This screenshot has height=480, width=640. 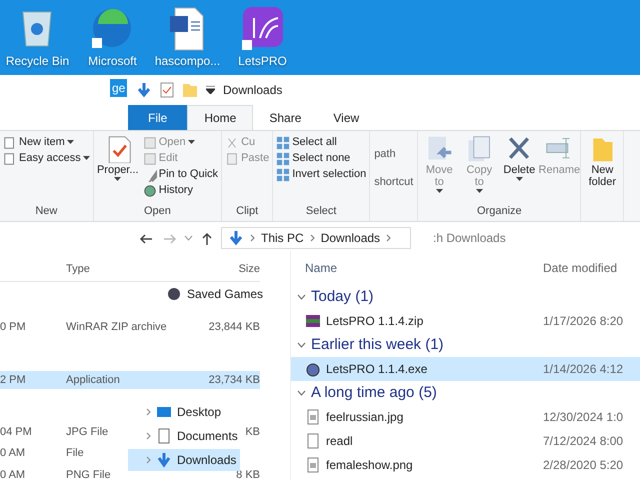 I want to click on file-row: 2 PM Application 23,734 KB, so click(x=130, y=380).